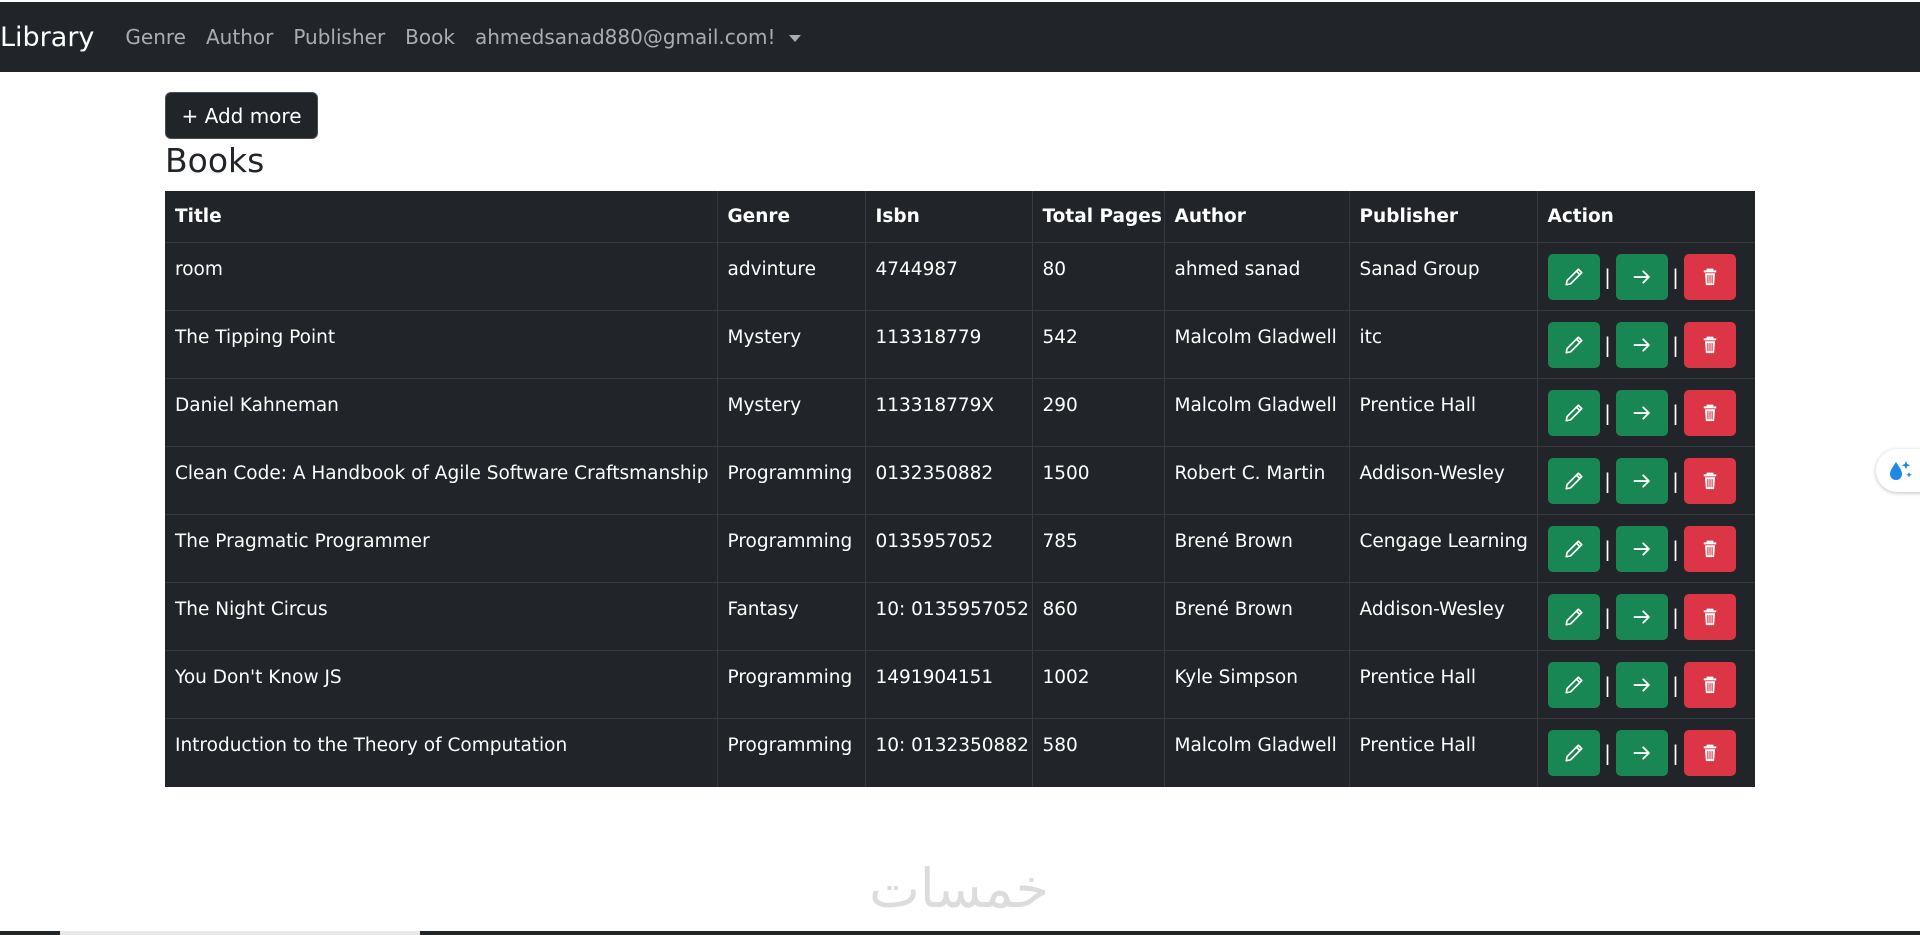  I want to click on nav-link-publisher: Publisher, so click(339, 37).